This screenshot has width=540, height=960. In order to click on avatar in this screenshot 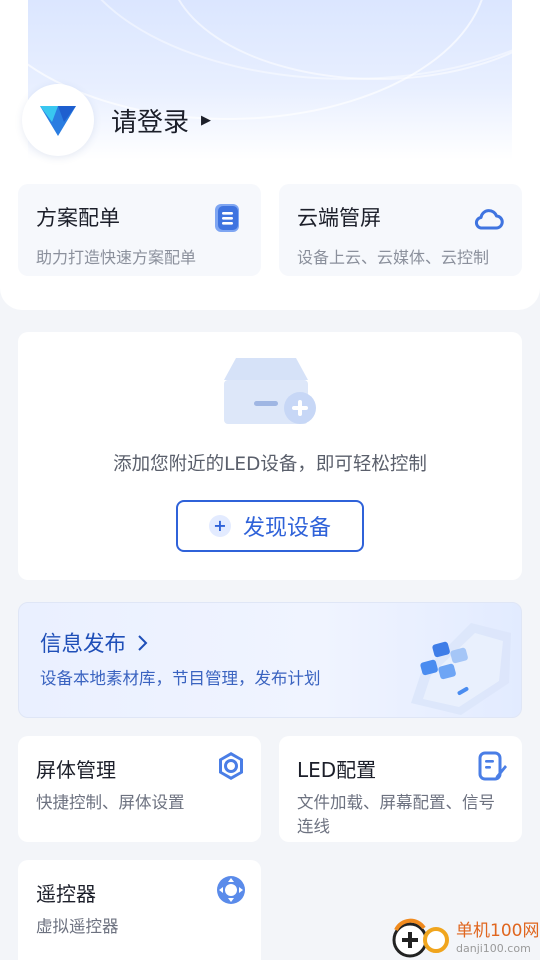, I will do `click(58, 120)`.